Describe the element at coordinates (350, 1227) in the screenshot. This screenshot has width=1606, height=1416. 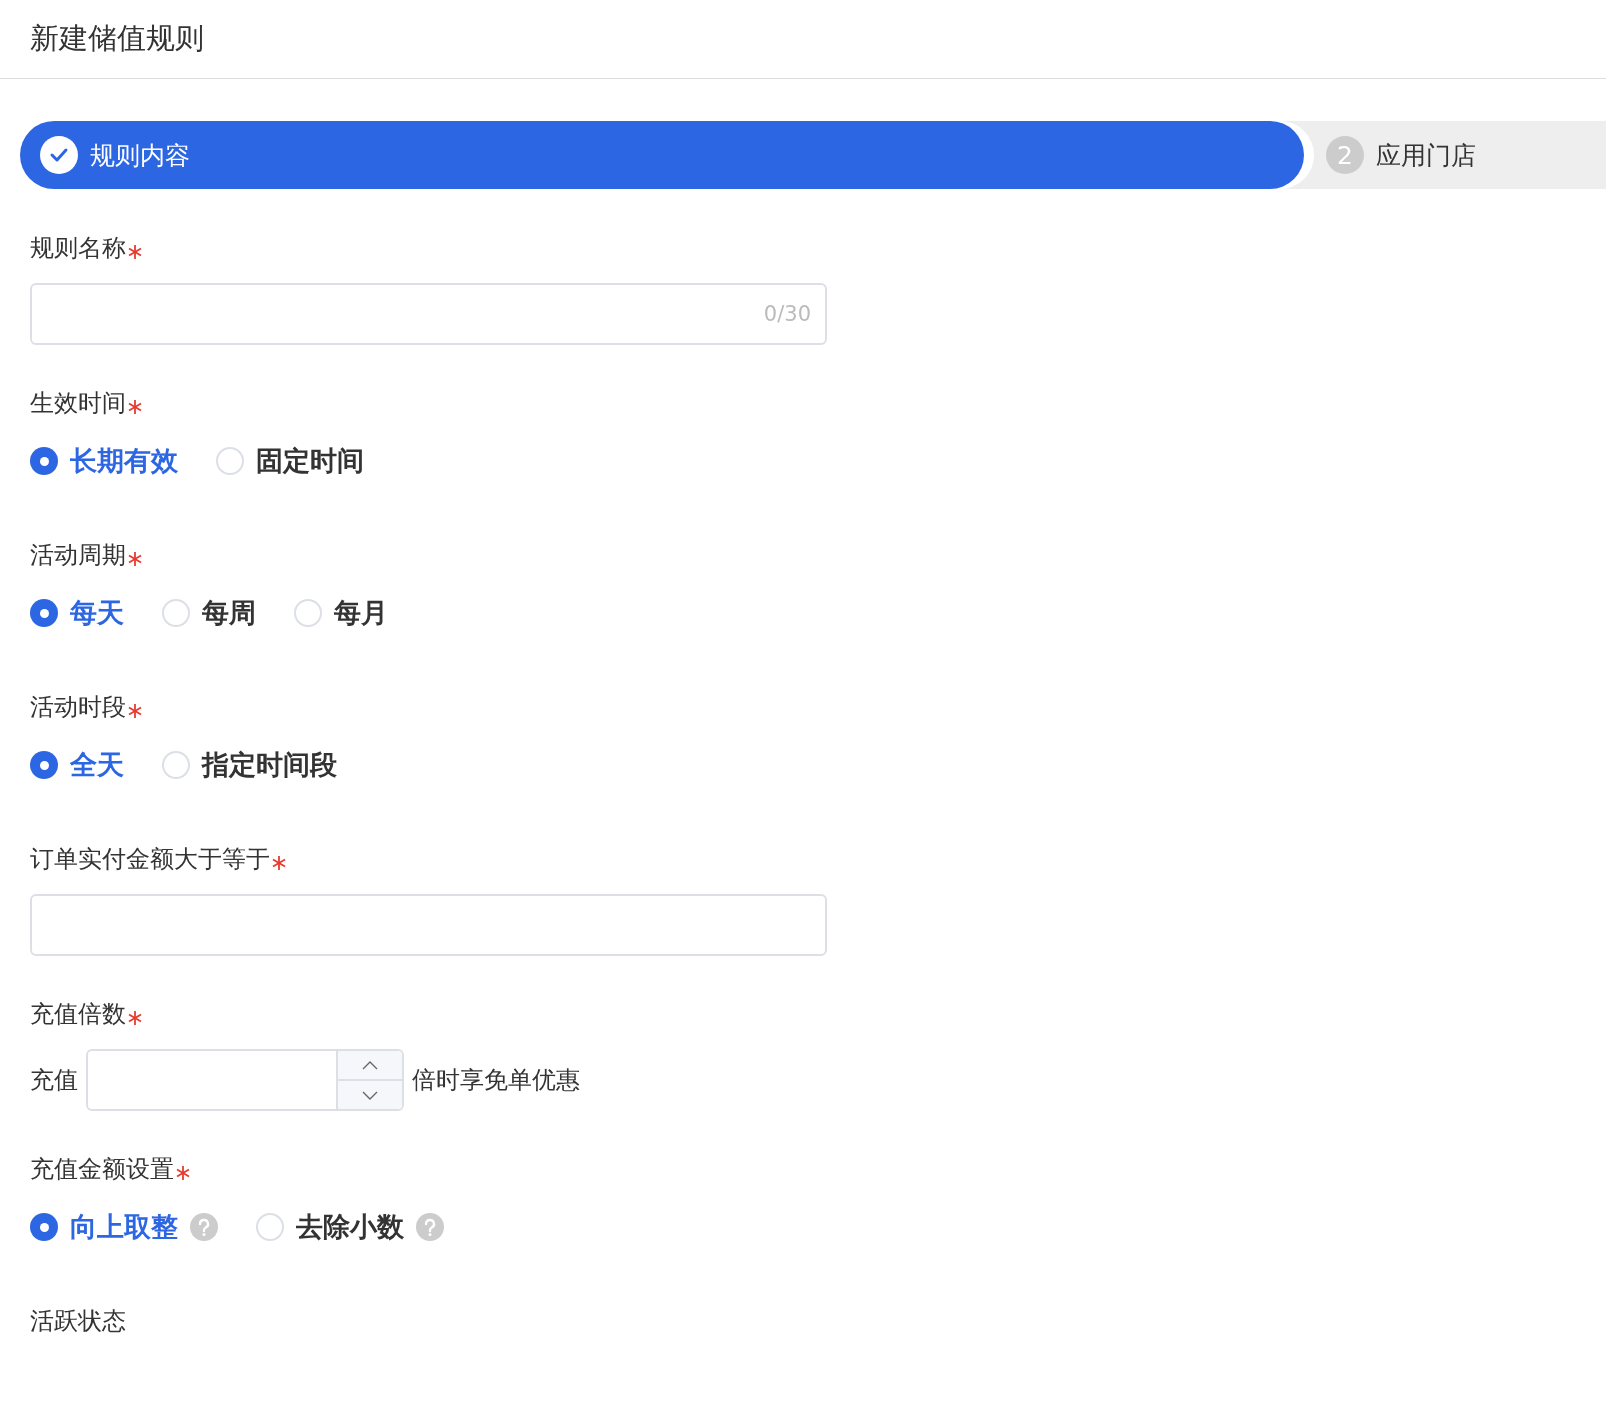
I see `radio-label: 去除小数` at that location.